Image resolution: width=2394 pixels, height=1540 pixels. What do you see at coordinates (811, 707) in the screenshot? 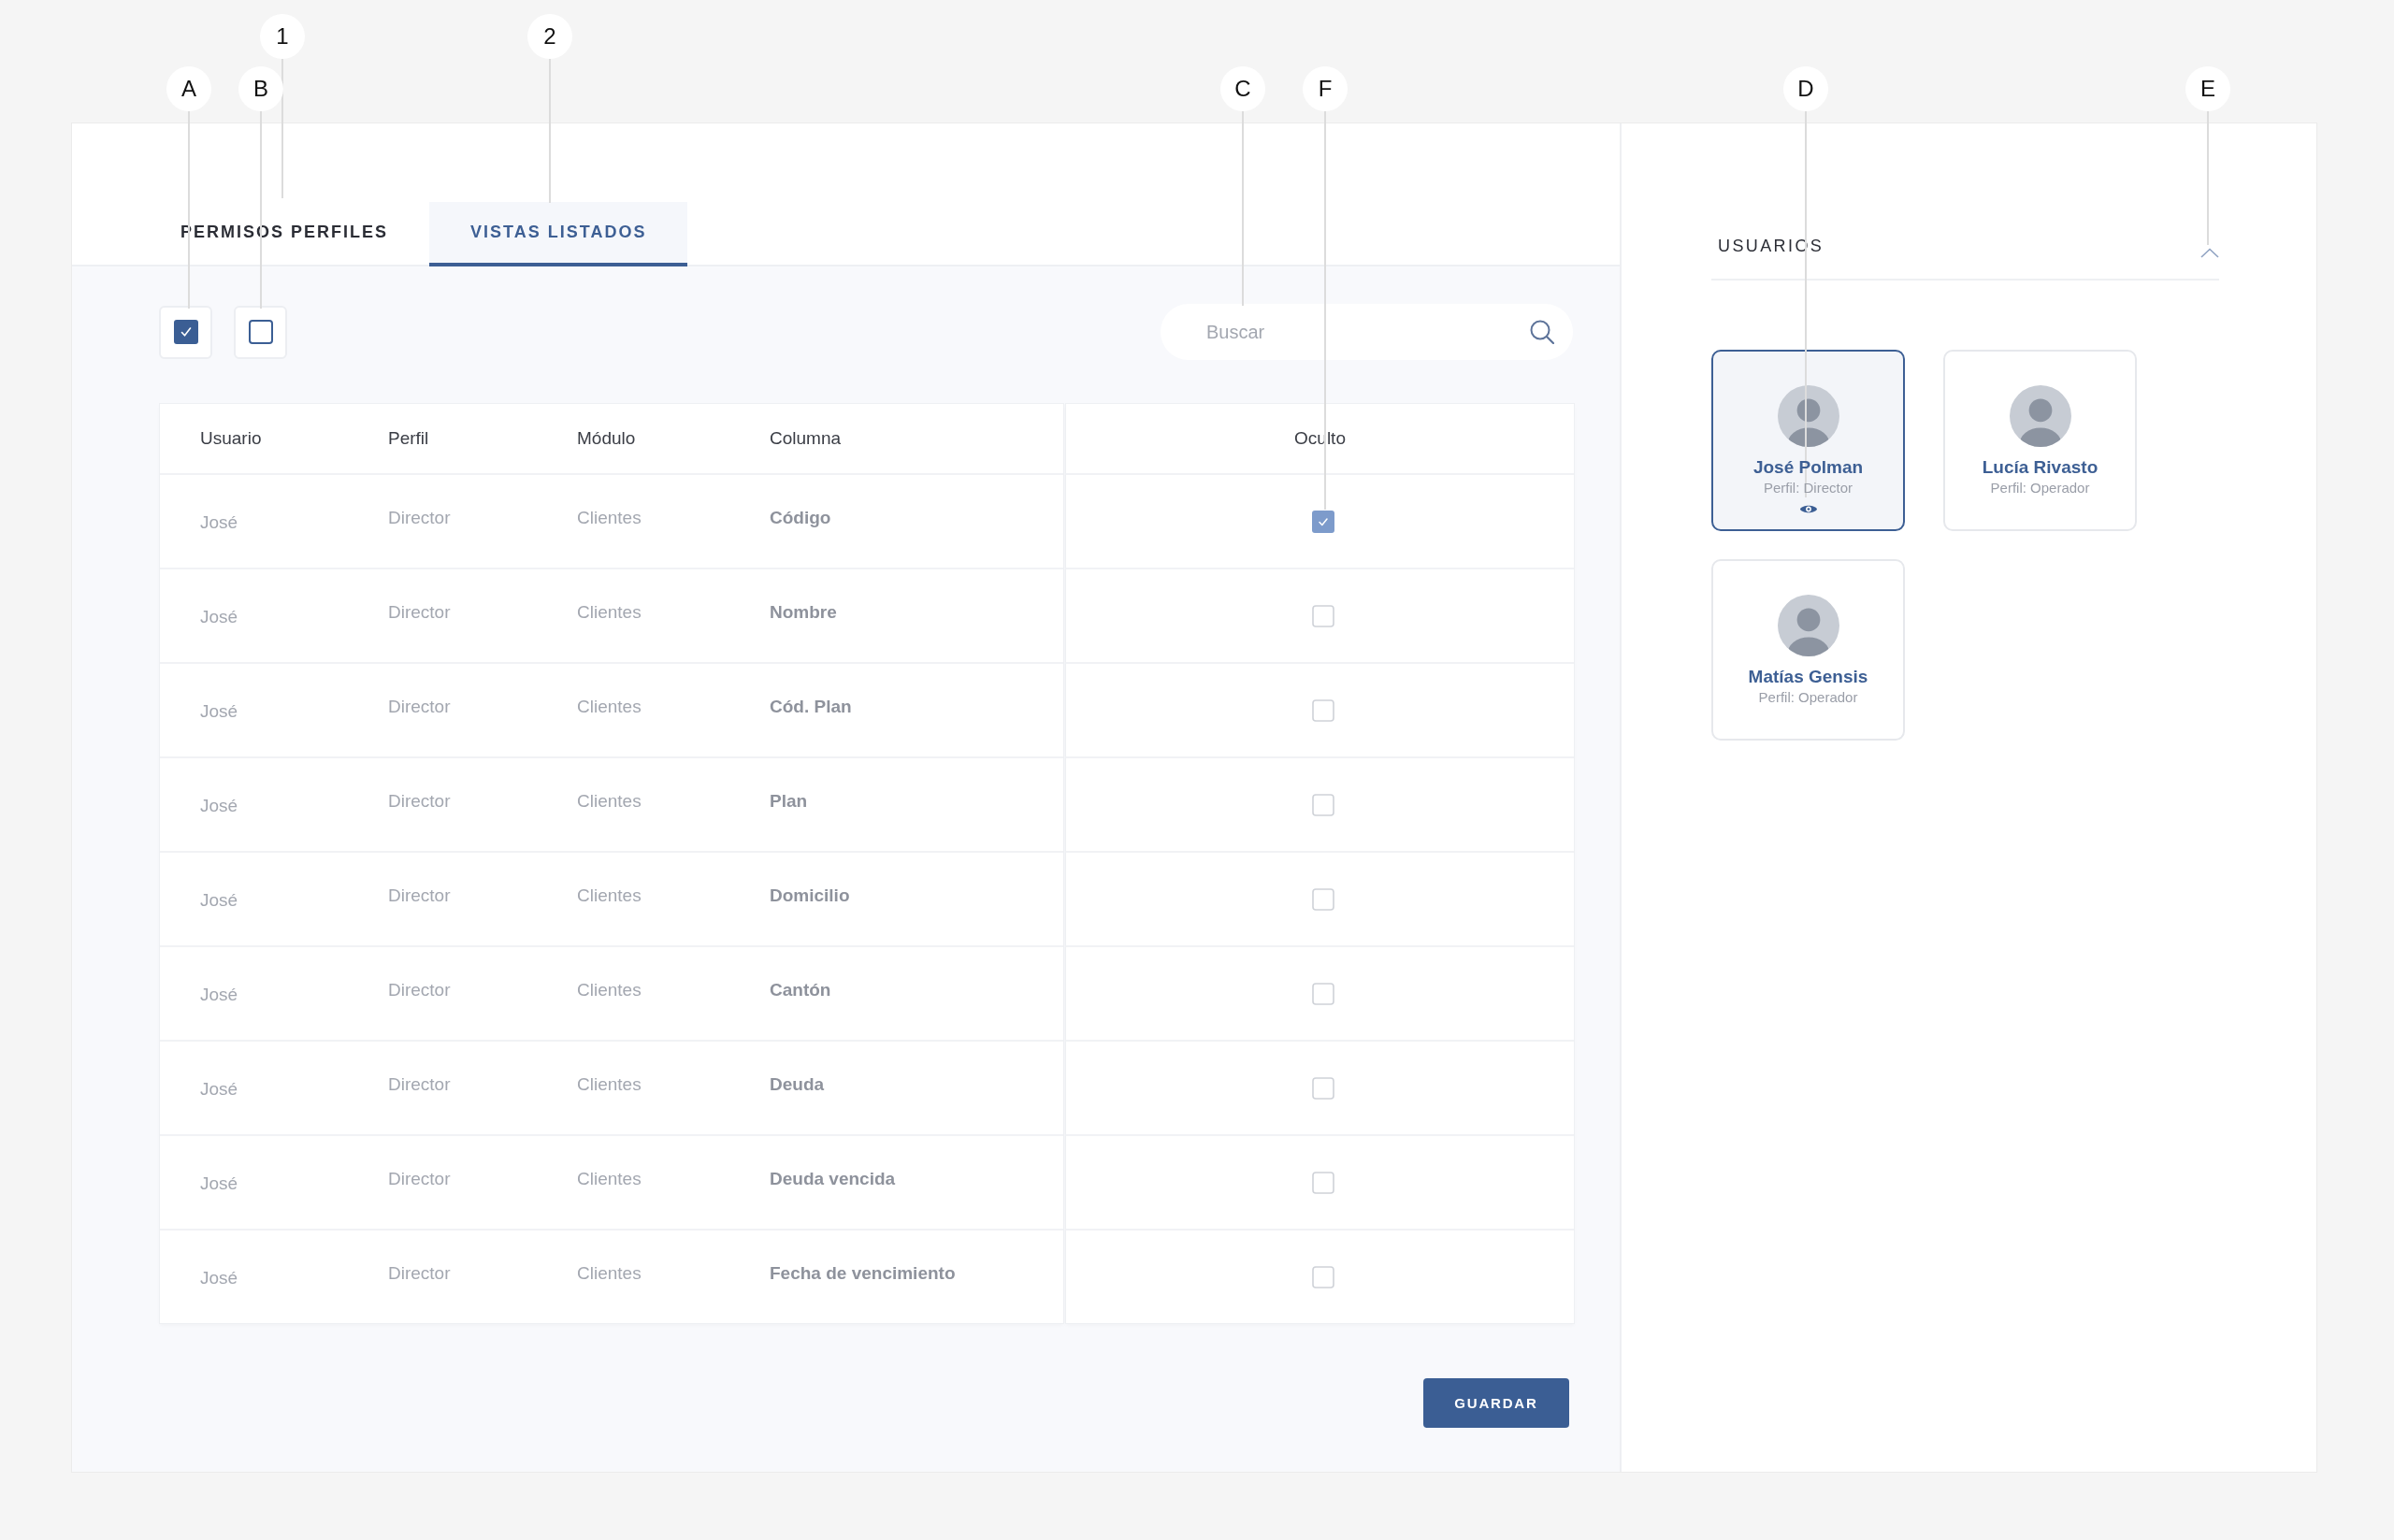
I see `table-cell-text: Cód. Plan` at bounding box center [811, 707].